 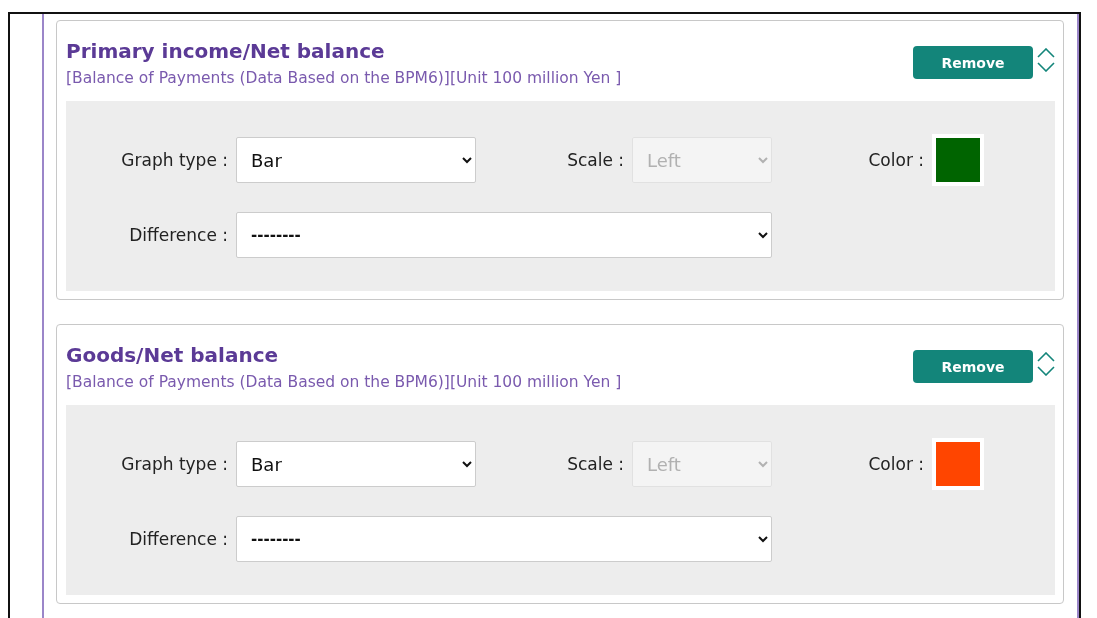 I want to click on series-title: Goods/Net balance, so click(x=173, y=355).